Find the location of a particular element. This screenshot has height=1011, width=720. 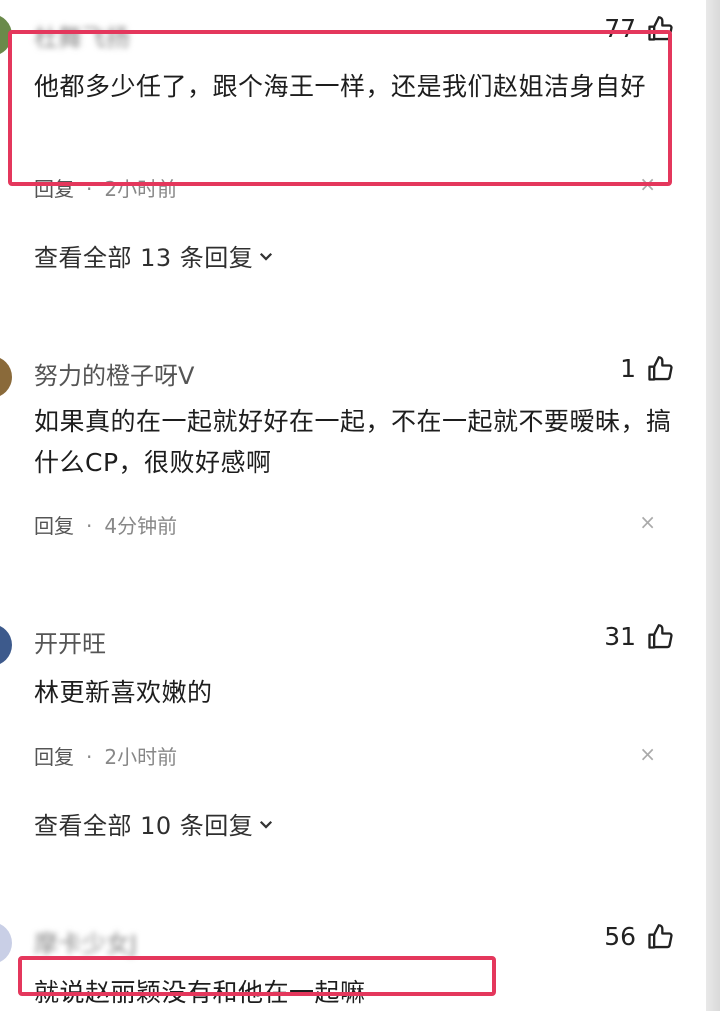

comment-username: 努力的橙子呀V is located at coordinates (114, 373).